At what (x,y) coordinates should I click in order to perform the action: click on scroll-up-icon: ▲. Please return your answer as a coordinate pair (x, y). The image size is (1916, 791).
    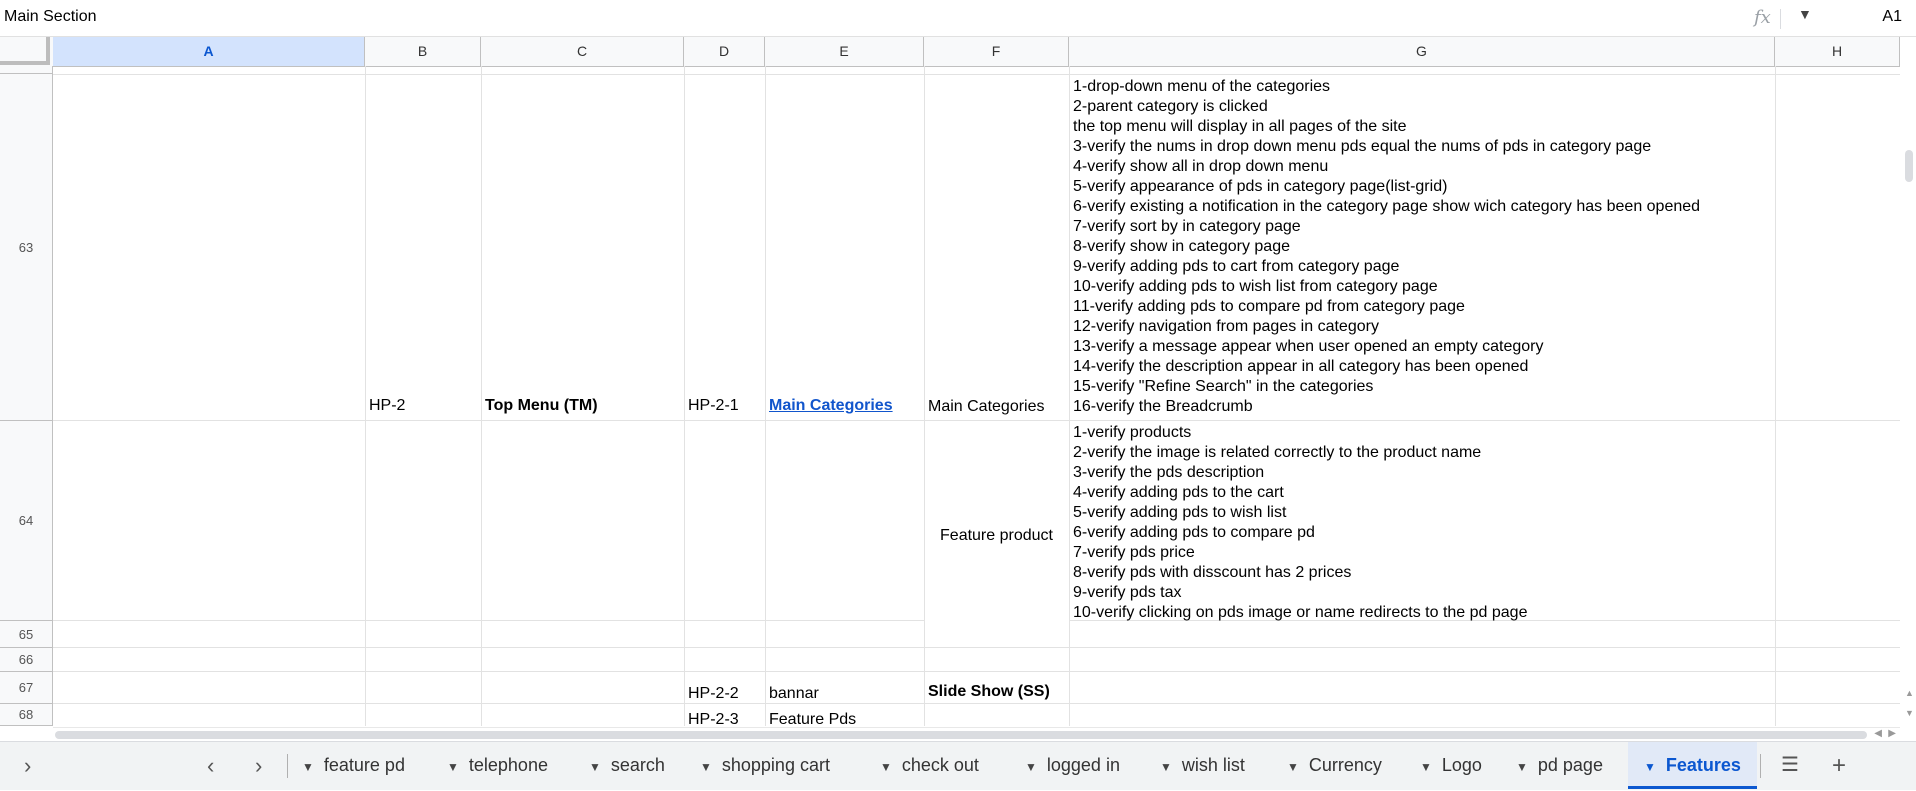
    Looking at the image, I should click on (1909, 693).